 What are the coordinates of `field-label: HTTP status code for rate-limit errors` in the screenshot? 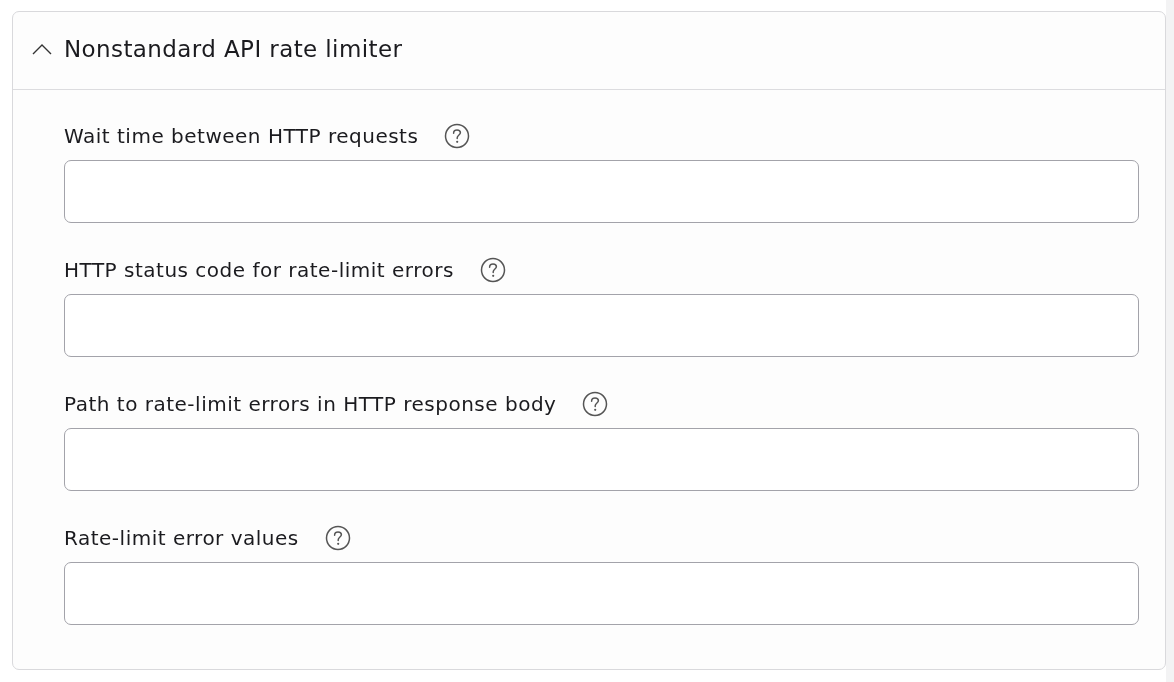 It's located at (259, 270).